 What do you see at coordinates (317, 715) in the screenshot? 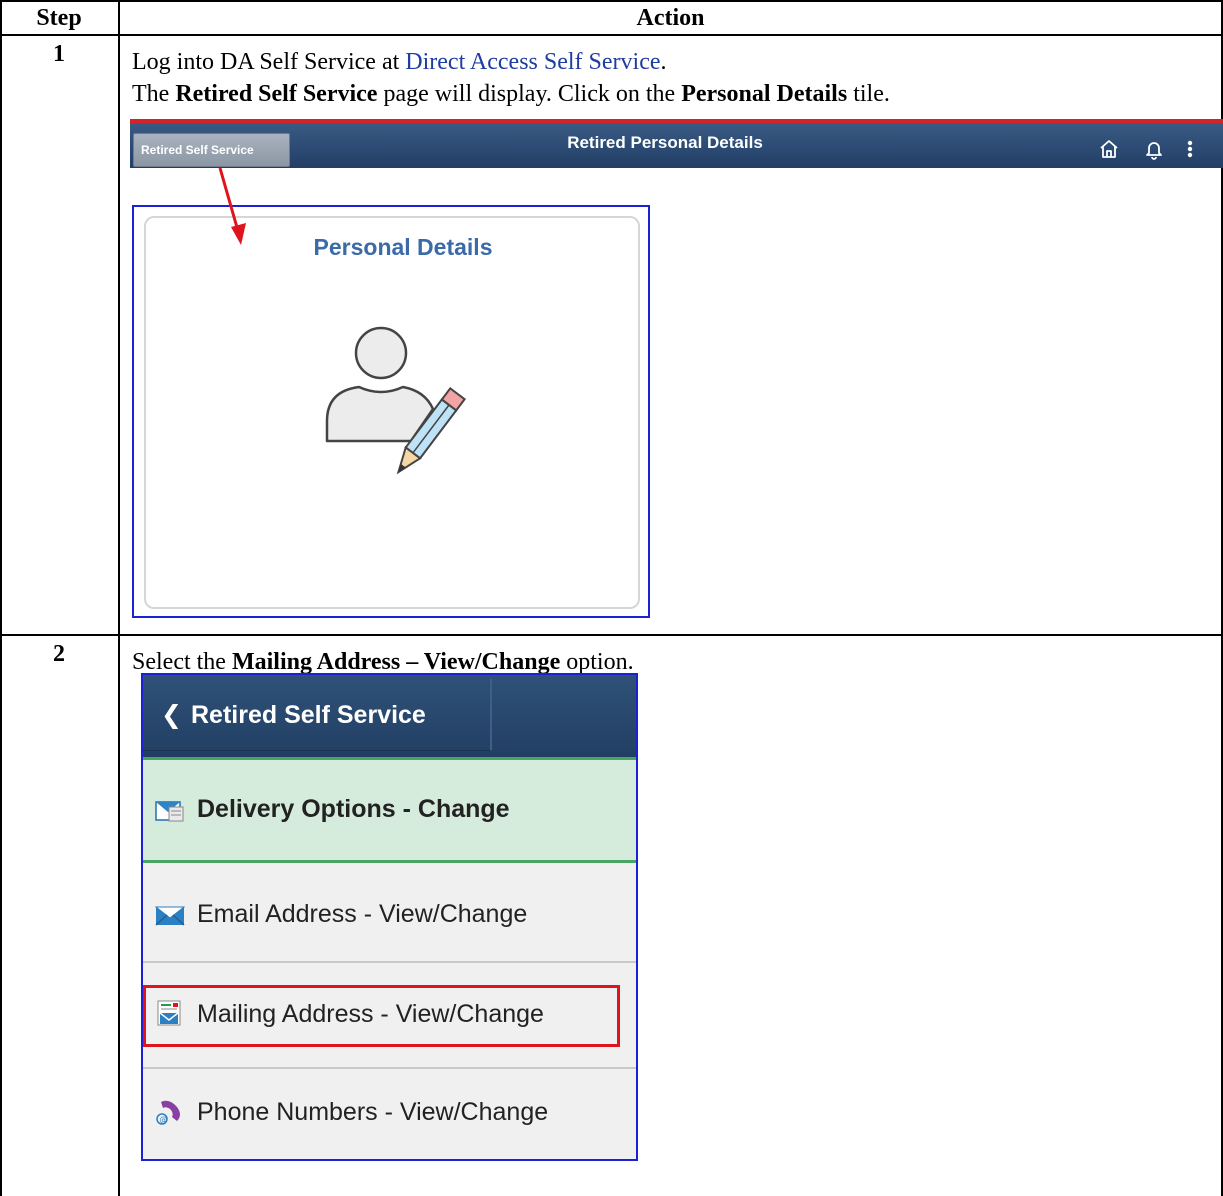
I see `back-to-retired-self-service: ❮ Retired Self Service` at bounding box center [317, 715].